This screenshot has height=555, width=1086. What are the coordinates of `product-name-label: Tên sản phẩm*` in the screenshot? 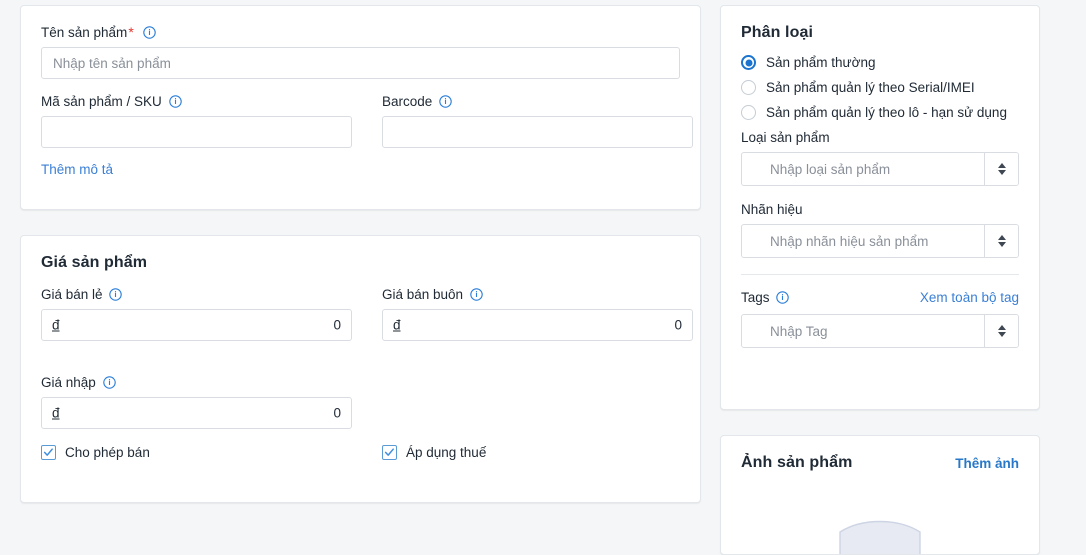 It's located at (360, 32).